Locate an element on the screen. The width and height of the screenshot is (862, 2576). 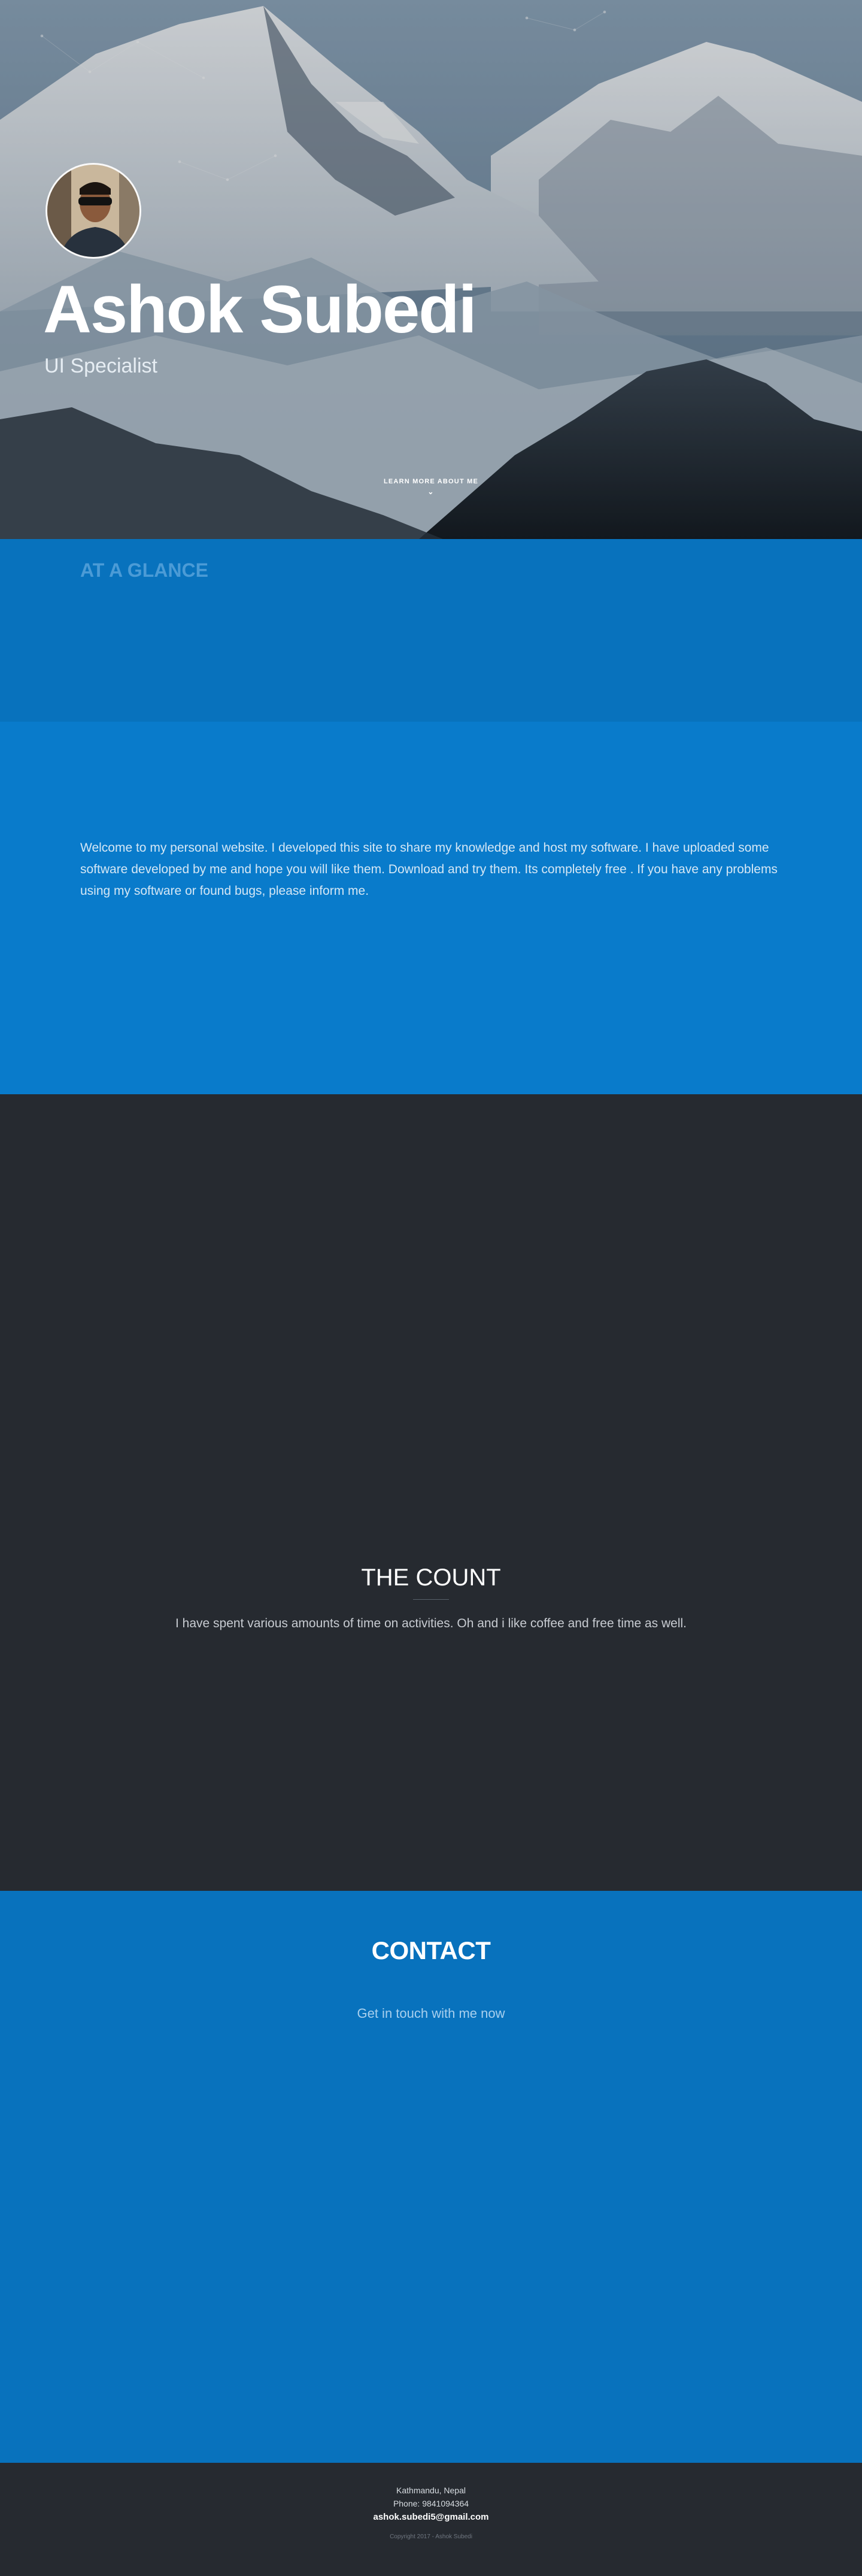
section-heading-contact: CONTACT is located at coordinates (431, 1950).